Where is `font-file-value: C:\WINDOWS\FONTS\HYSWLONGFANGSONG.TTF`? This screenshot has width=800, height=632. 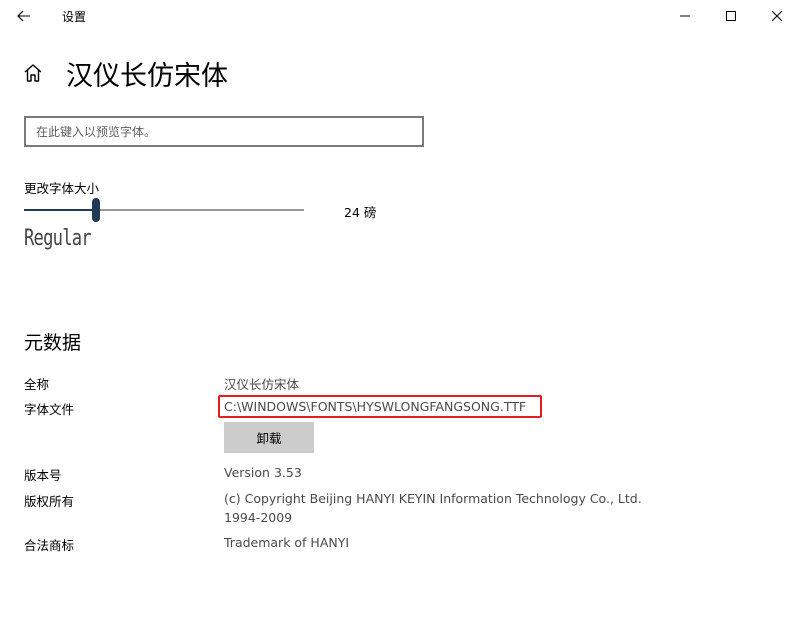
font-file-value: C:\WINDOWS\FONTS\HYSWLONGFANGSONG.TTF is located at coordinates (375, 406).